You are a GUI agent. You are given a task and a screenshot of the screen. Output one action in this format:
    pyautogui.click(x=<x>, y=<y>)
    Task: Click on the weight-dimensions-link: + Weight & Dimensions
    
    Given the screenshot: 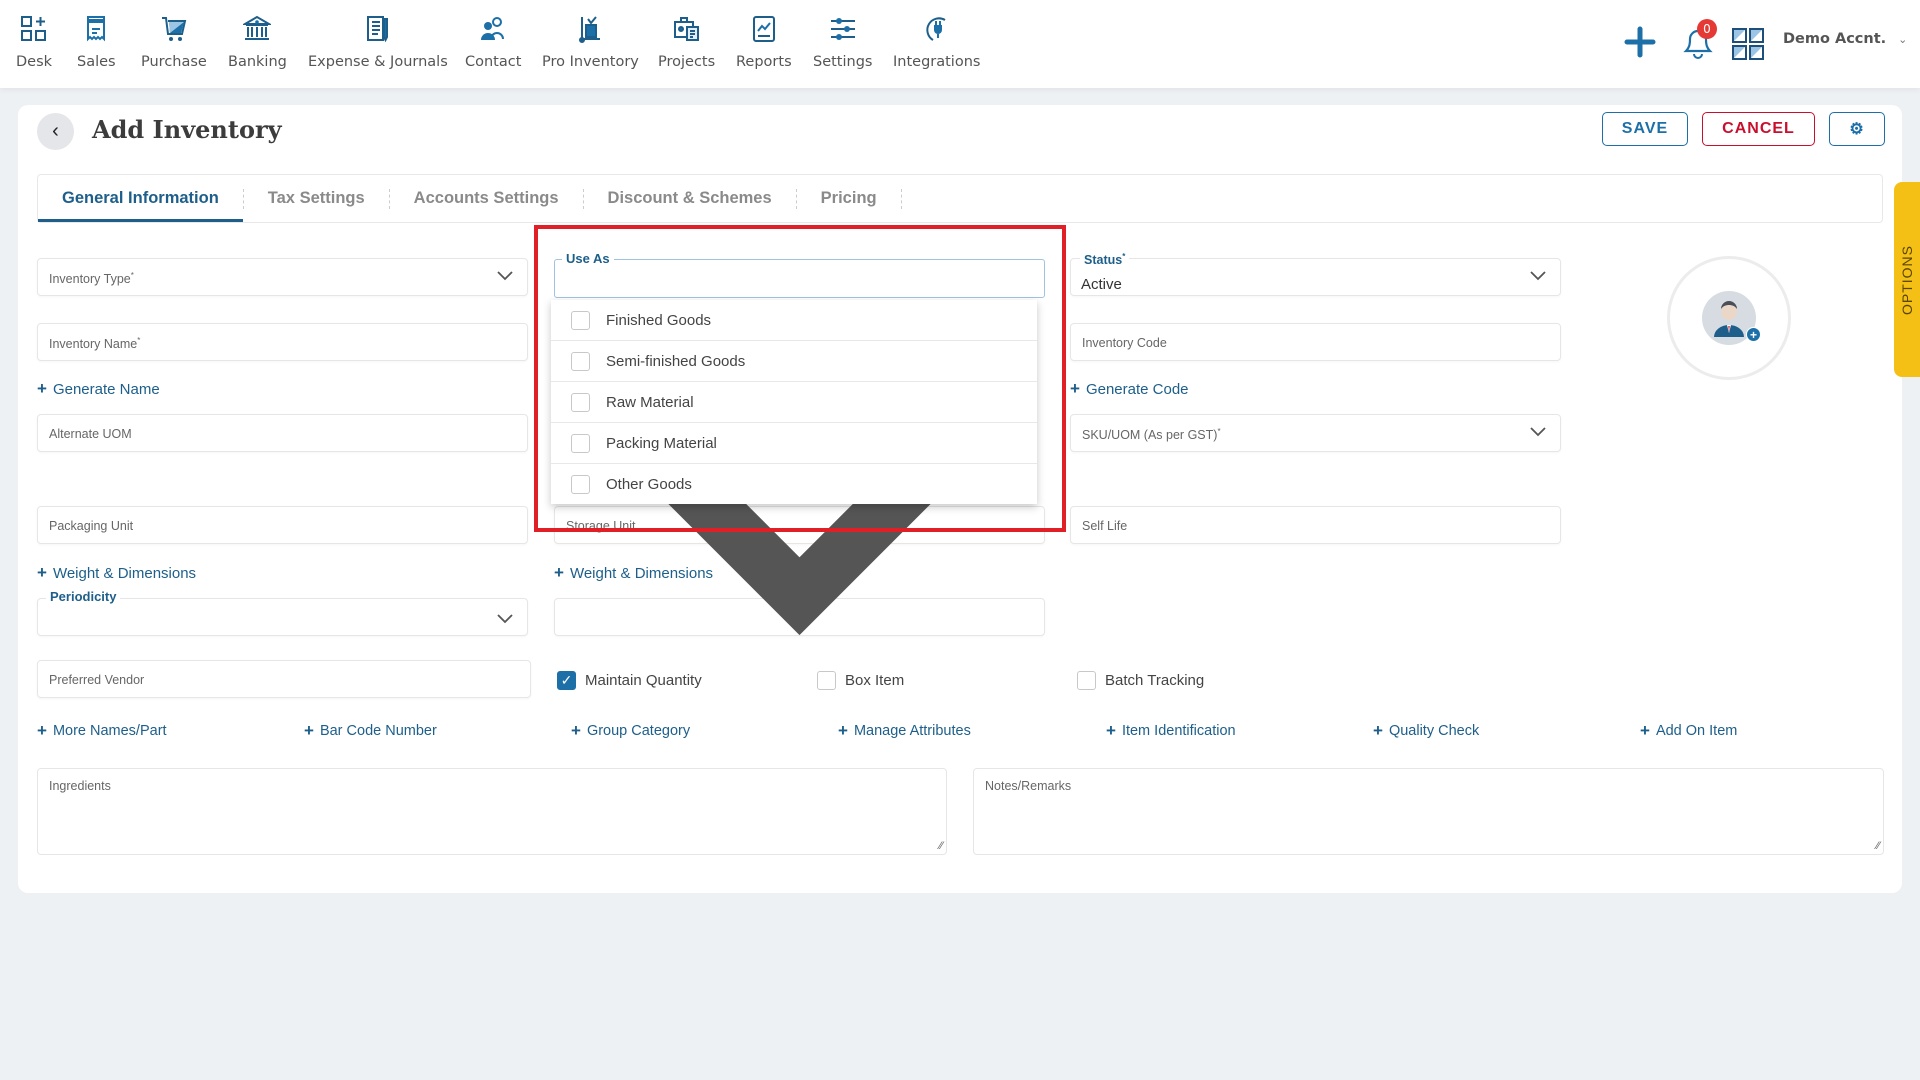 What is the action you would take?
    pyautogui.click(x=116, y=573)
    